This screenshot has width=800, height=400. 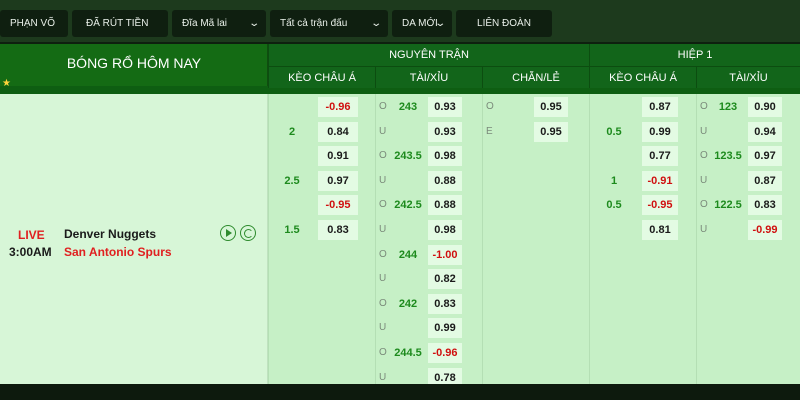 What do you see at coordinates (408, 254) in the screenshot?
I see `over-under-line: 244` at bounding box center [408, 254].